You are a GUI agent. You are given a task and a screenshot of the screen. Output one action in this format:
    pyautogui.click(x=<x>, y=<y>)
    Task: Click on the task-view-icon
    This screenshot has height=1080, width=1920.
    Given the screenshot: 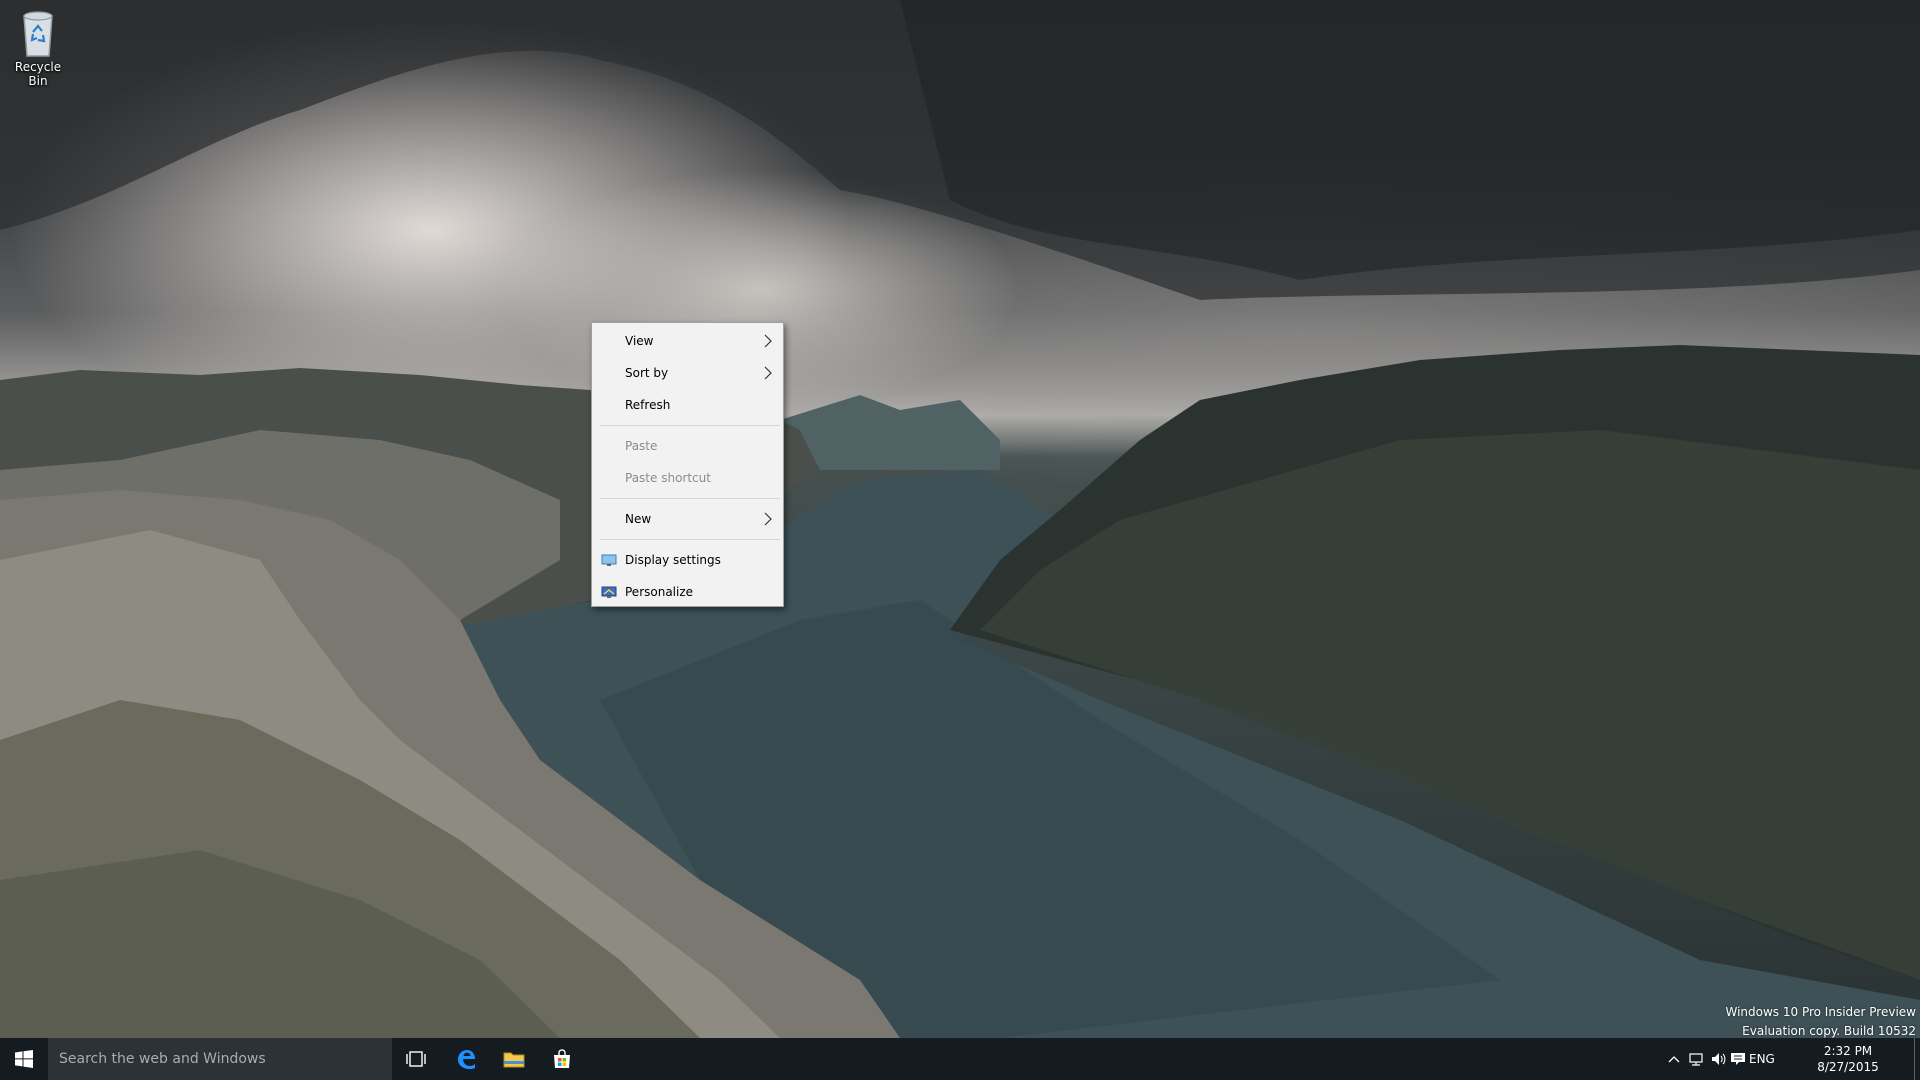 What is the action you would take?
    pyautogui.click(x=416, y=1059)
    